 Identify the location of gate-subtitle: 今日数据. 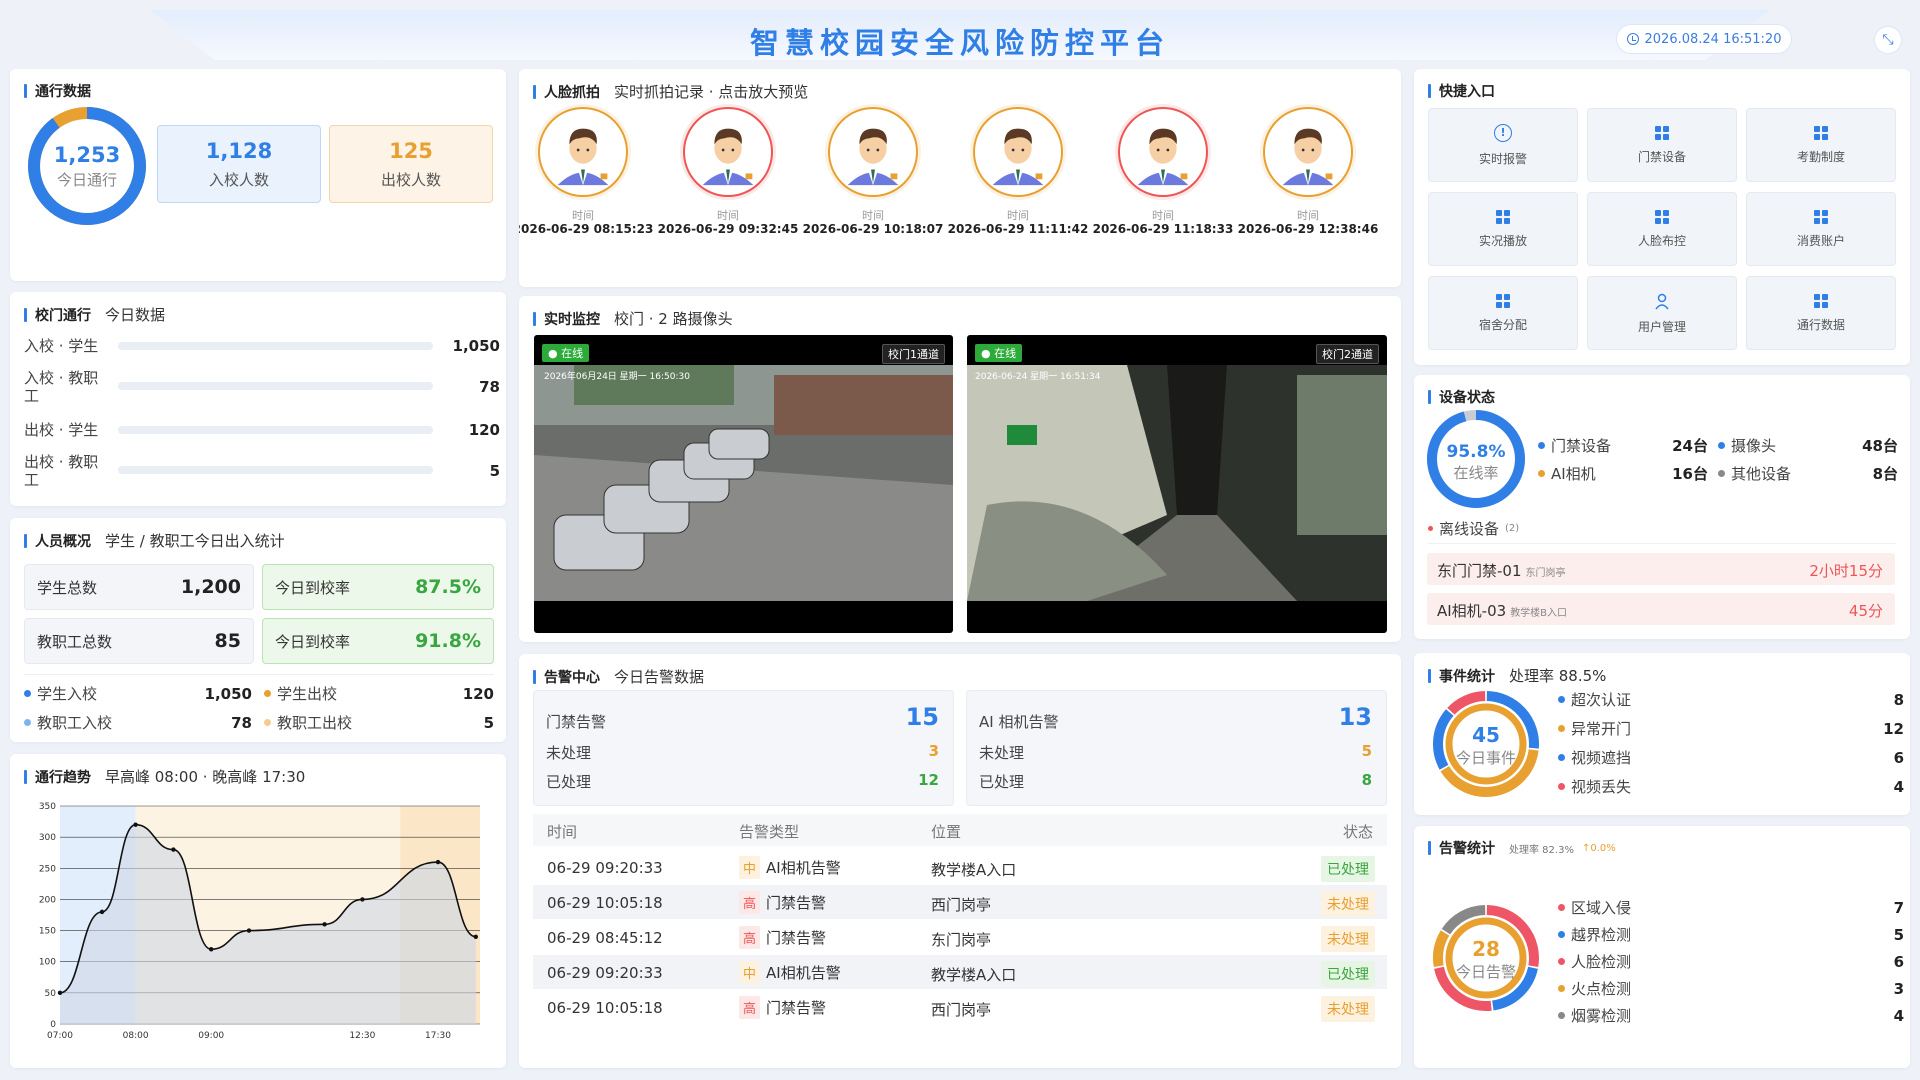
(135, 315).